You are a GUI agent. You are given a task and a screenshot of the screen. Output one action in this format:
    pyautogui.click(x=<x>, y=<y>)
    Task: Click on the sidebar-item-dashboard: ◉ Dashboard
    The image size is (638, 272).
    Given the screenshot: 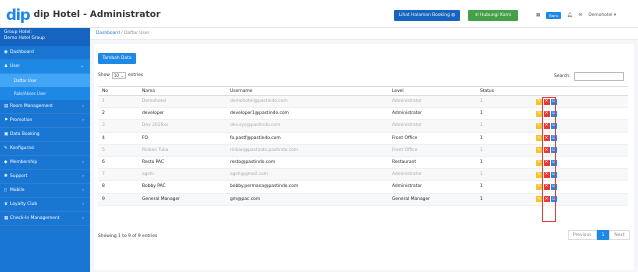 What is the action you would take?
    pyautogui.click(x=45, y=53)
    